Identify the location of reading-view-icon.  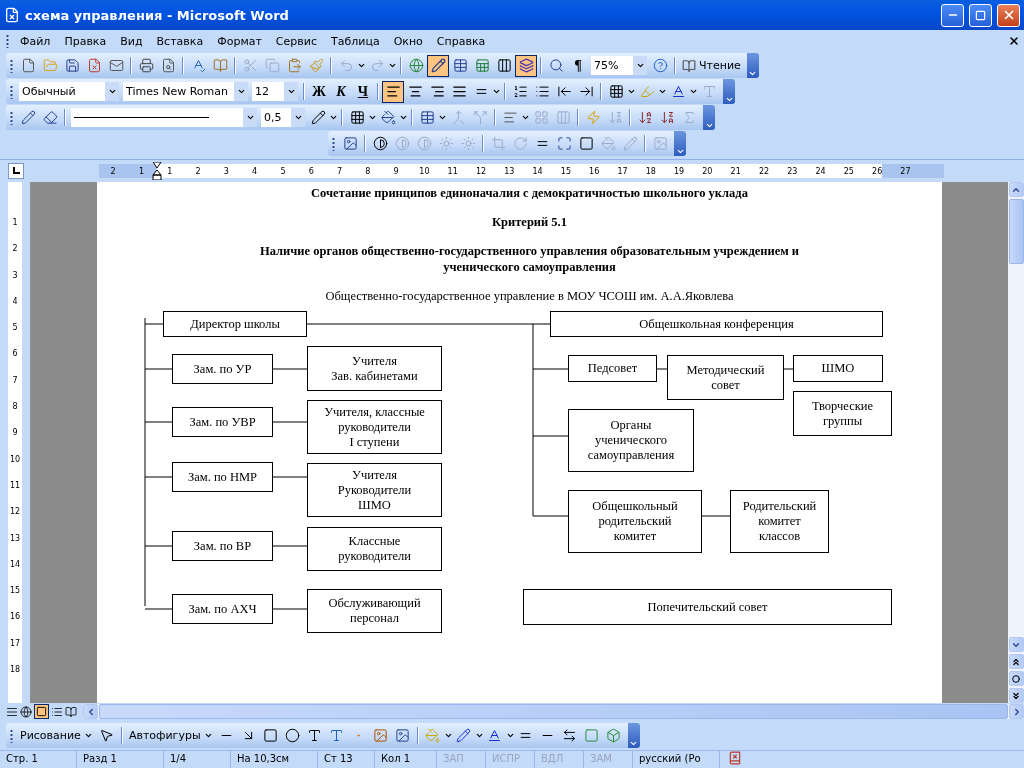
(71, 711).